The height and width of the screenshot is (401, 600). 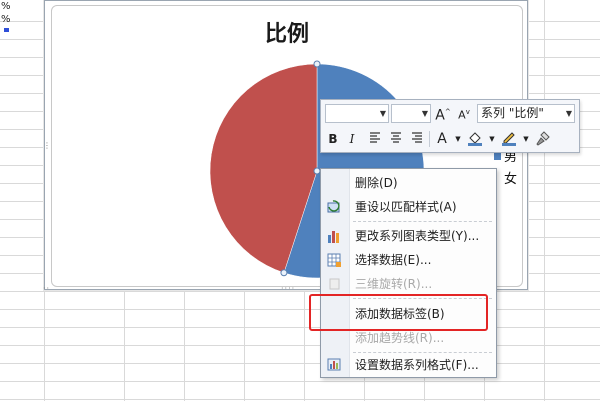 What do you see at coordinates (334, 284) in the screenshot?
I see `rotate-3d-icon` at bounding box center [334, 284].